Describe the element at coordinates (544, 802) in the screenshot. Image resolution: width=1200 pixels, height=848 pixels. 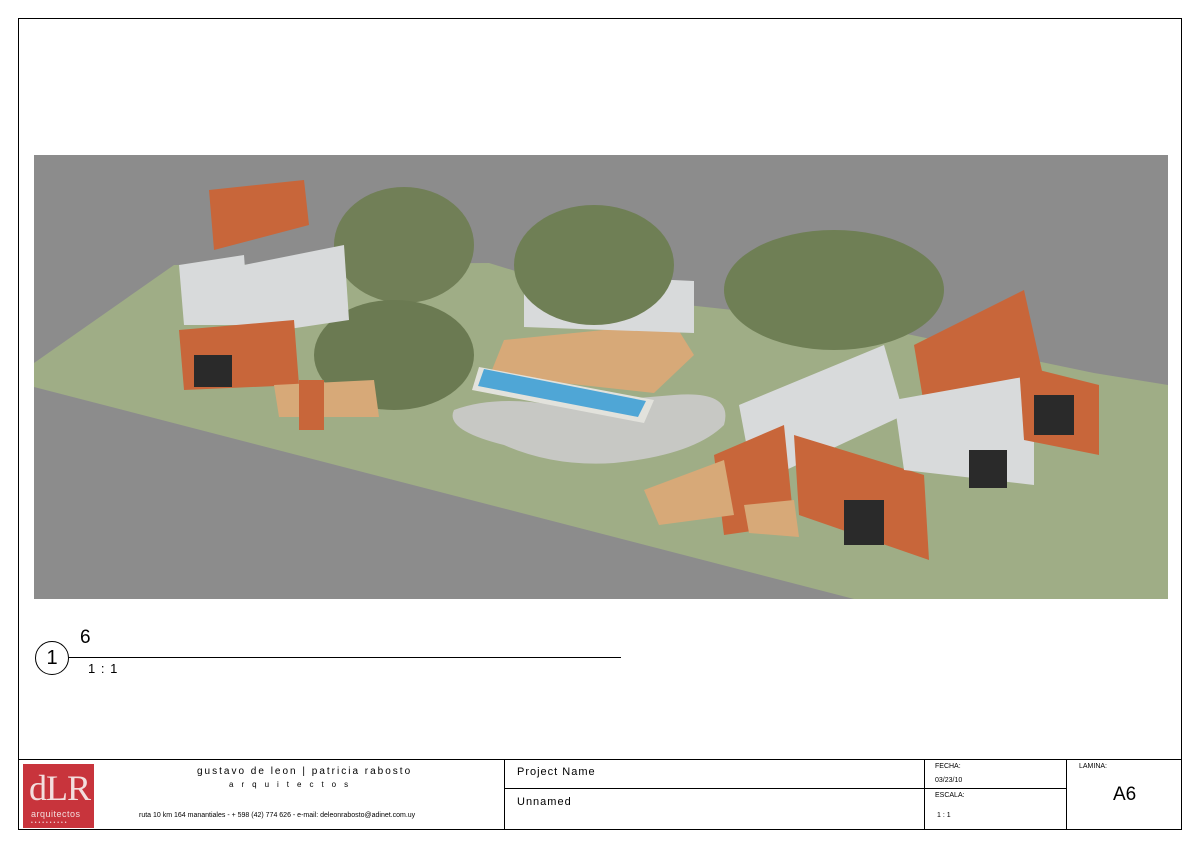
I see `project-name-value: Unnamed` at that location.